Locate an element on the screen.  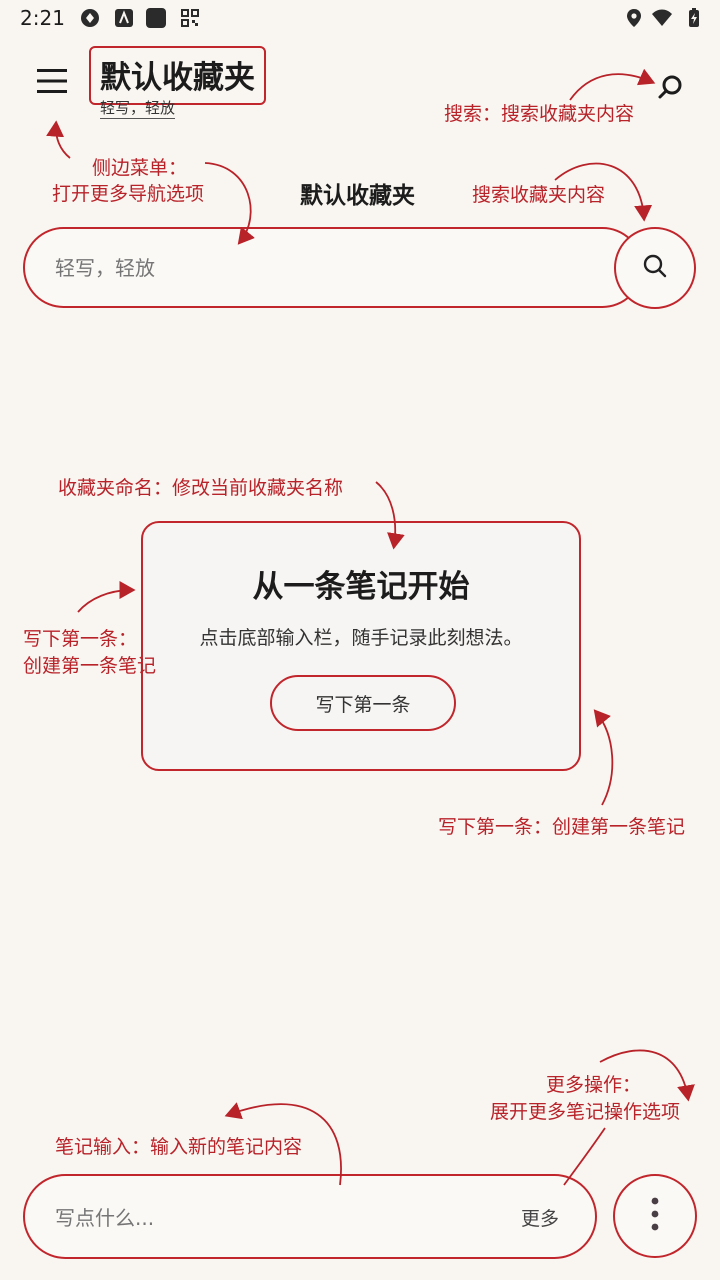
write-left-annotation-arrow is located at coordinates (106, 597).